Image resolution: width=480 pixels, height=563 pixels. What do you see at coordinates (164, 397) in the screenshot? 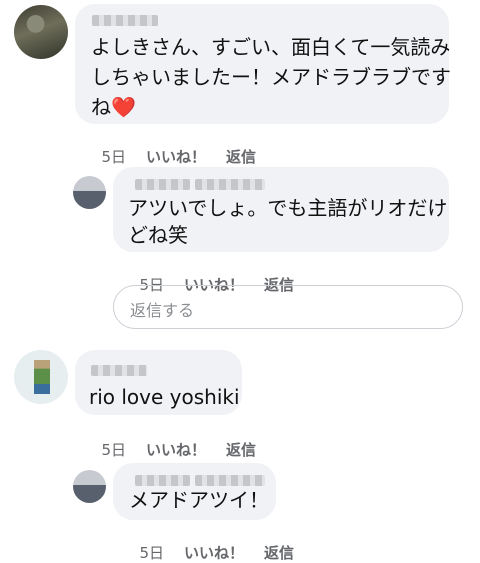
I see `comment-text-line: rio love yoshiki` at bounding box center [164, 397].